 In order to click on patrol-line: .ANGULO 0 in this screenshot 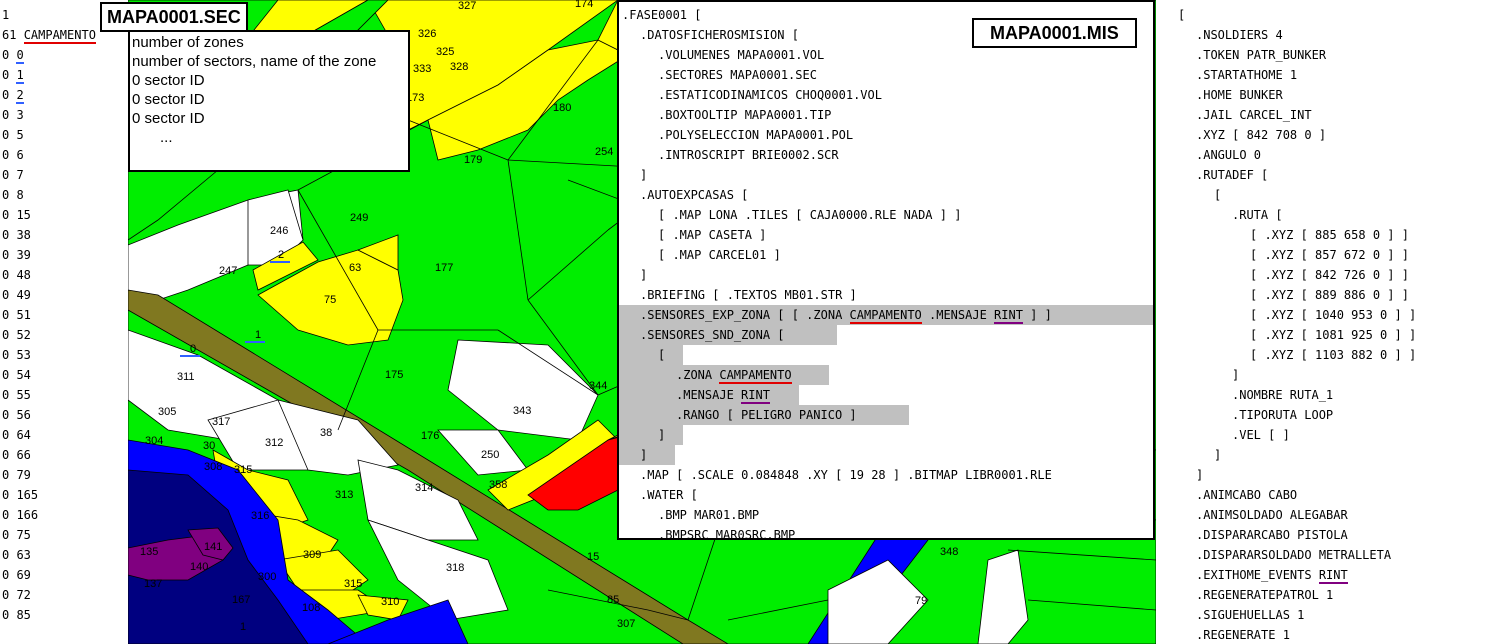, I will do `click(1229, 155)`.